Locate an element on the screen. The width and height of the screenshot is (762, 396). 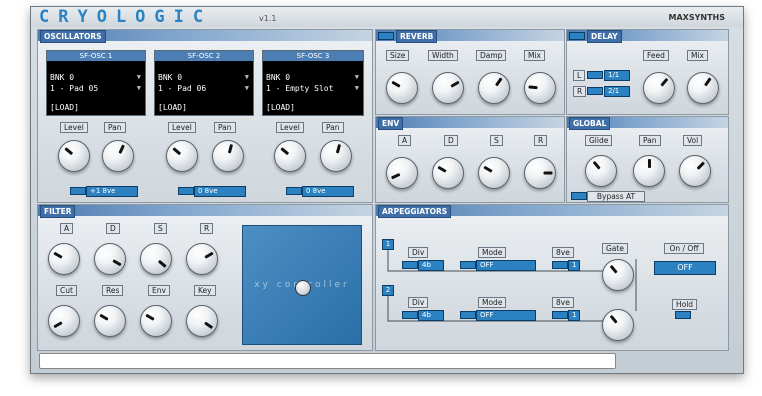
delay-right-label: R is located at coordinates (580, 91).